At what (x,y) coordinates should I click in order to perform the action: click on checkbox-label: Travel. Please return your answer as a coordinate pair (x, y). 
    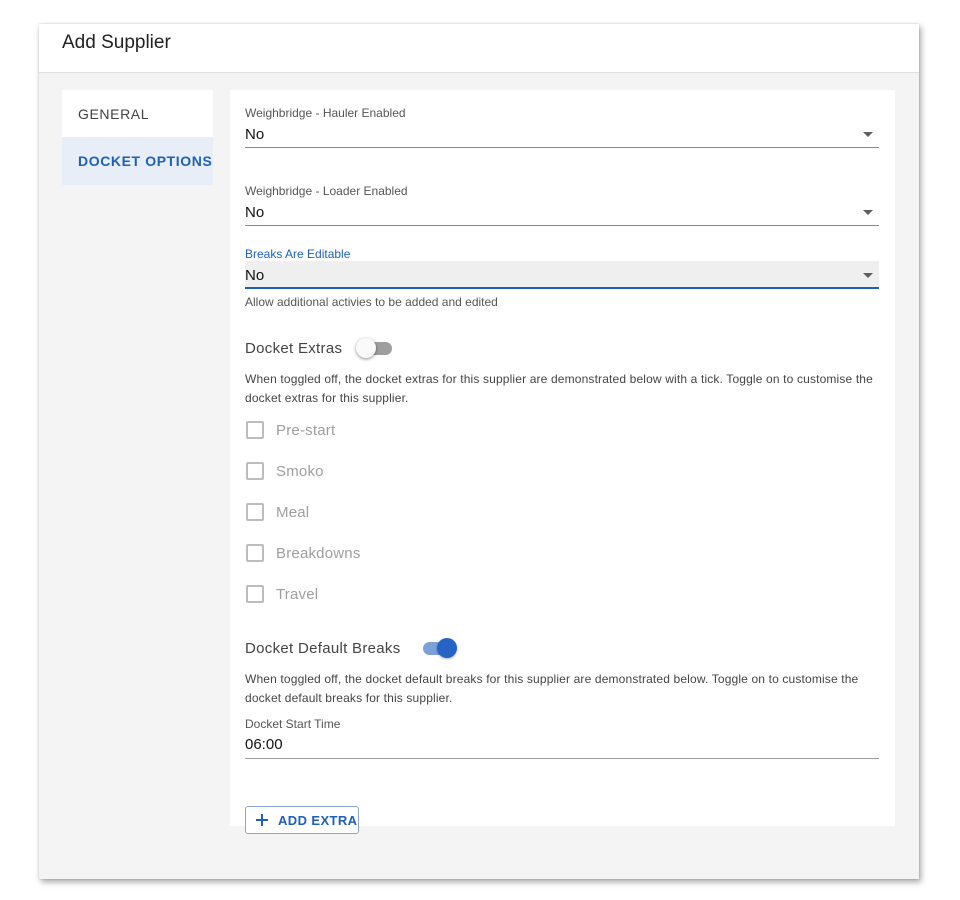
    Looking at the image, I should click on (297, 594).